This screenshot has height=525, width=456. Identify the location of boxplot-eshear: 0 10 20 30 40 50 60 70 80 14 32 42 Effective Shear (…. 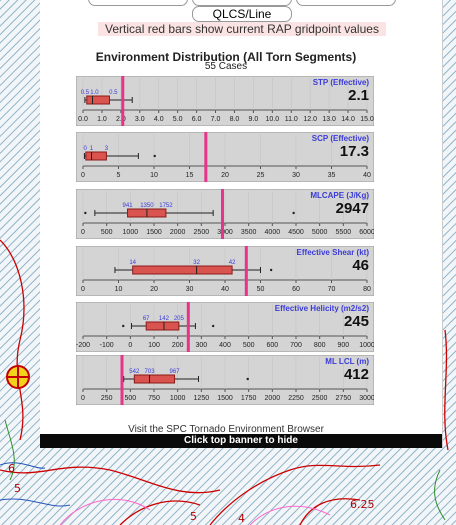
(225, 271).